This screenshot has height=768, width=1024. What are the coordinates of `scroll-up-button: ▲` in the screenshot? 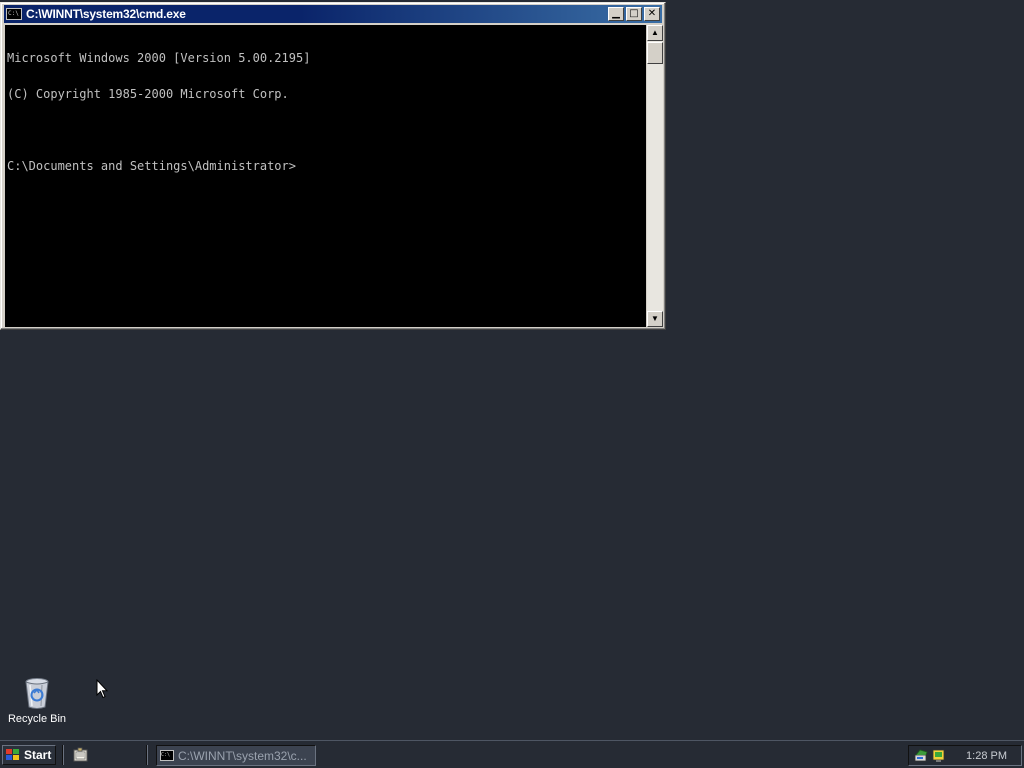 It's located at (655, 33).